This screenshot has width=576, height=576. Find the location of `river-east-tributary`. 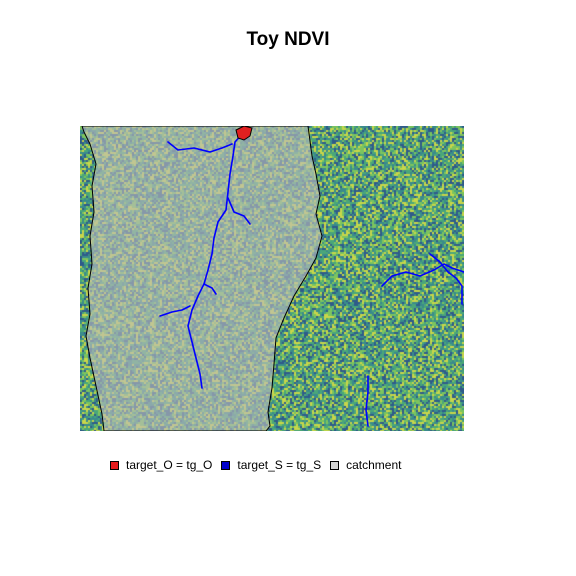

river-east-tributary is located at coordinates (239, 211).